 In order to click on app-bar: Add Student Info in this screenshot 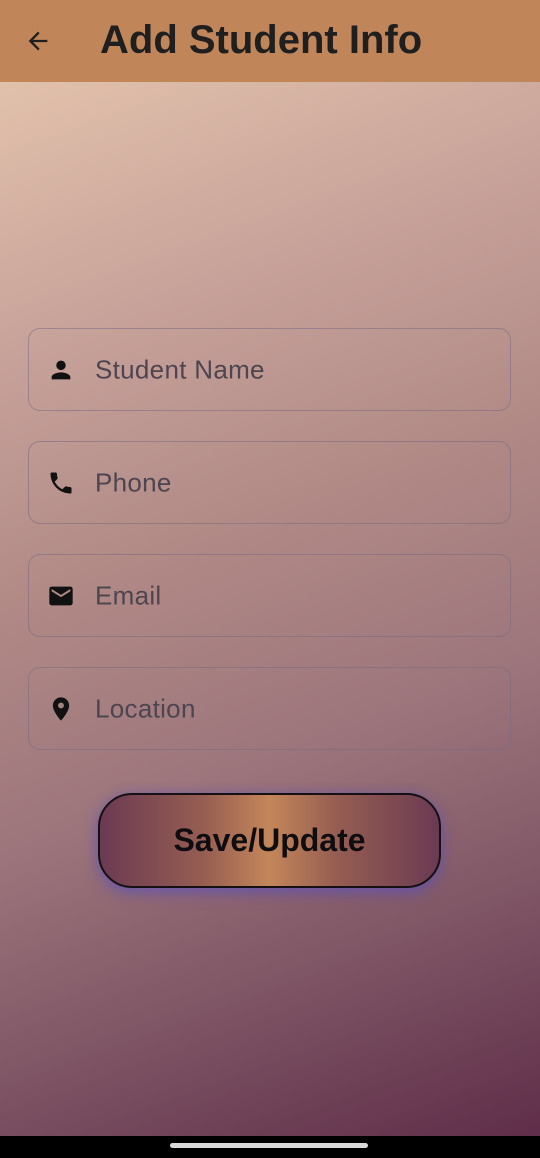, I will do `click(270, 41)`.